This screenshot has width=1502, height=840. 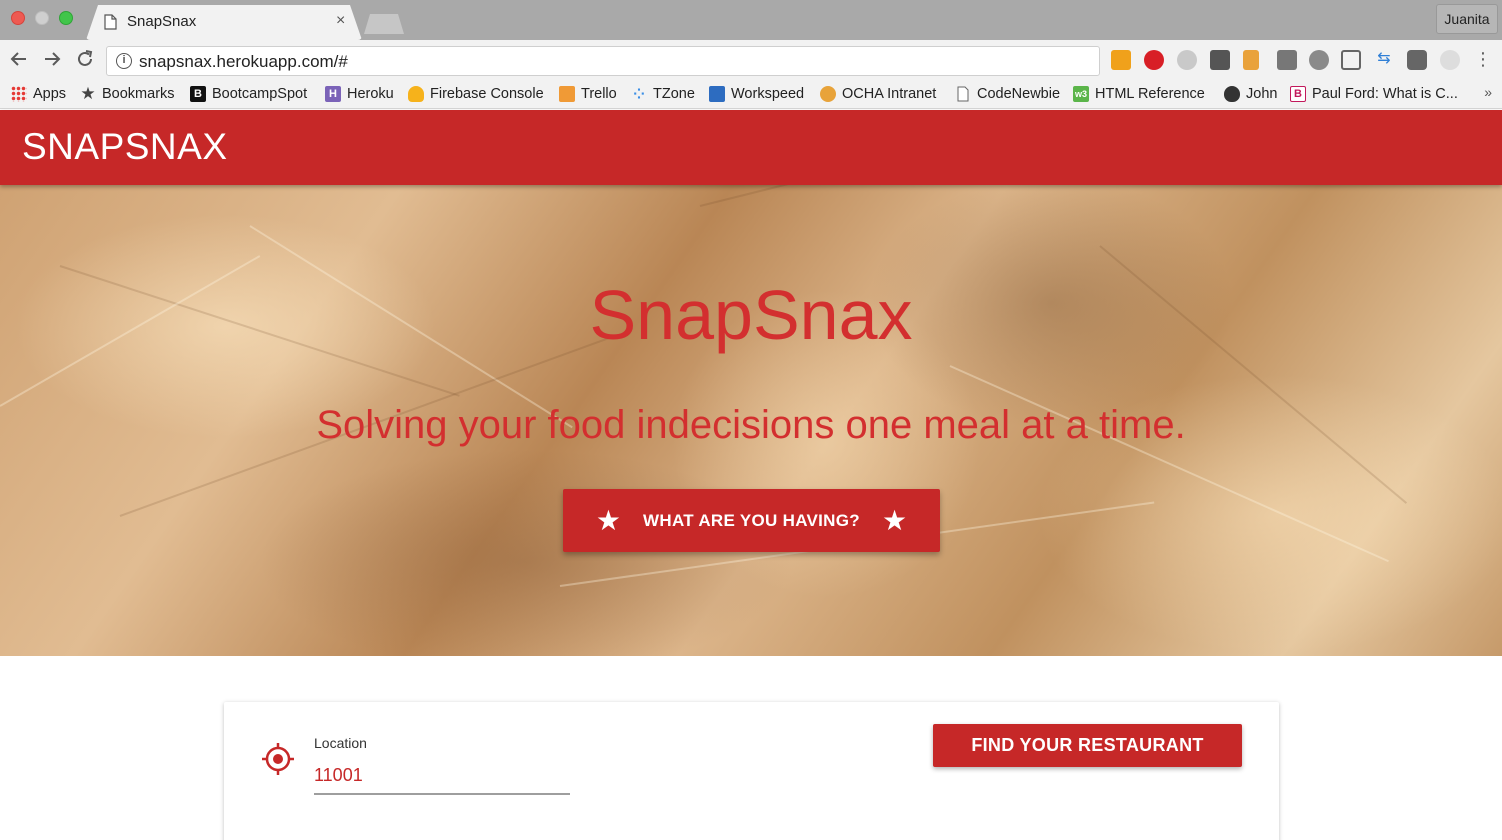 I want to click on bookmark-label: Firebase Console, so click(x=487, y=94).